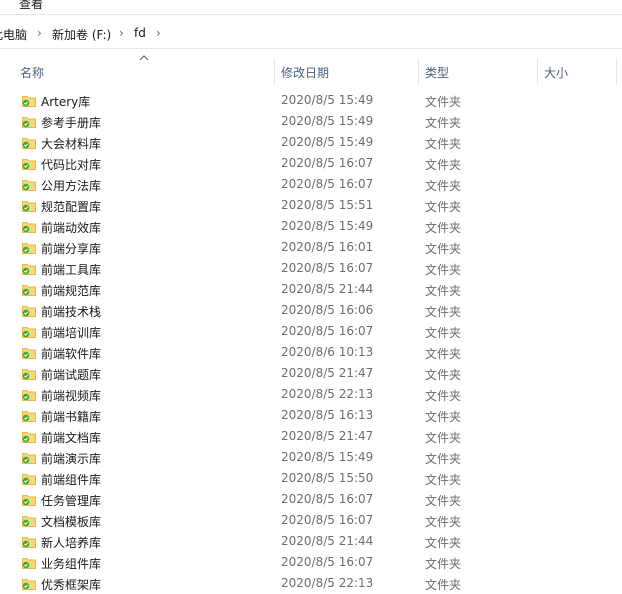  I want to click on file-name: 前端分享库, so click(71, 249).